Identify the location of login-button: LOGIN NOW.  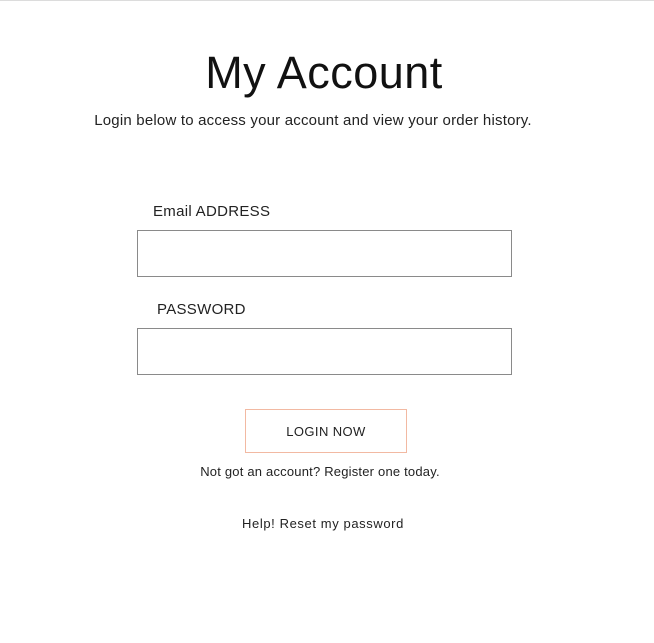
(326, 431).